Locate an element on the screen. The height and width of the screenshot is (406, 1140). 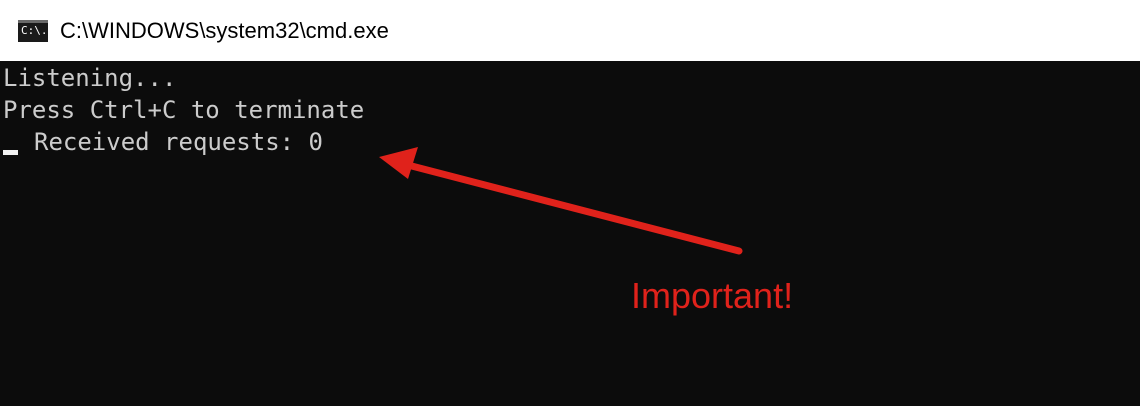
cmd-icon: C:\. is located at coordinates (33, 31).